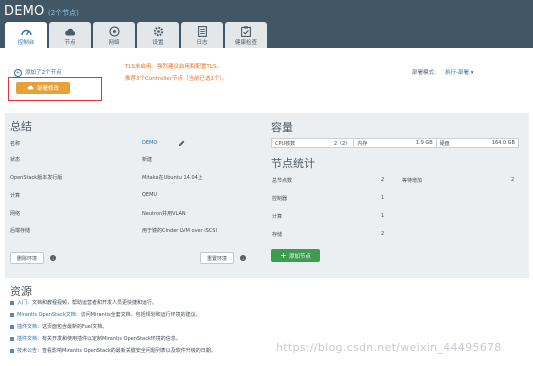 This screenshot has height=366, width=533. What do you see at coordinates (70, 43) in the screenshot?
I see `tab-label: 节点` at bounding box center [70, 43].